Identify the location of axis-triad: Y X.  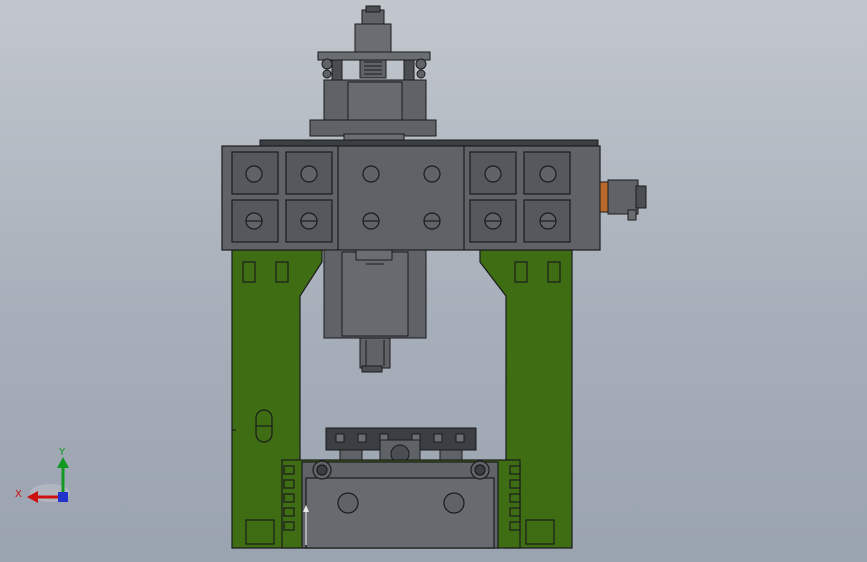
(42, 475).